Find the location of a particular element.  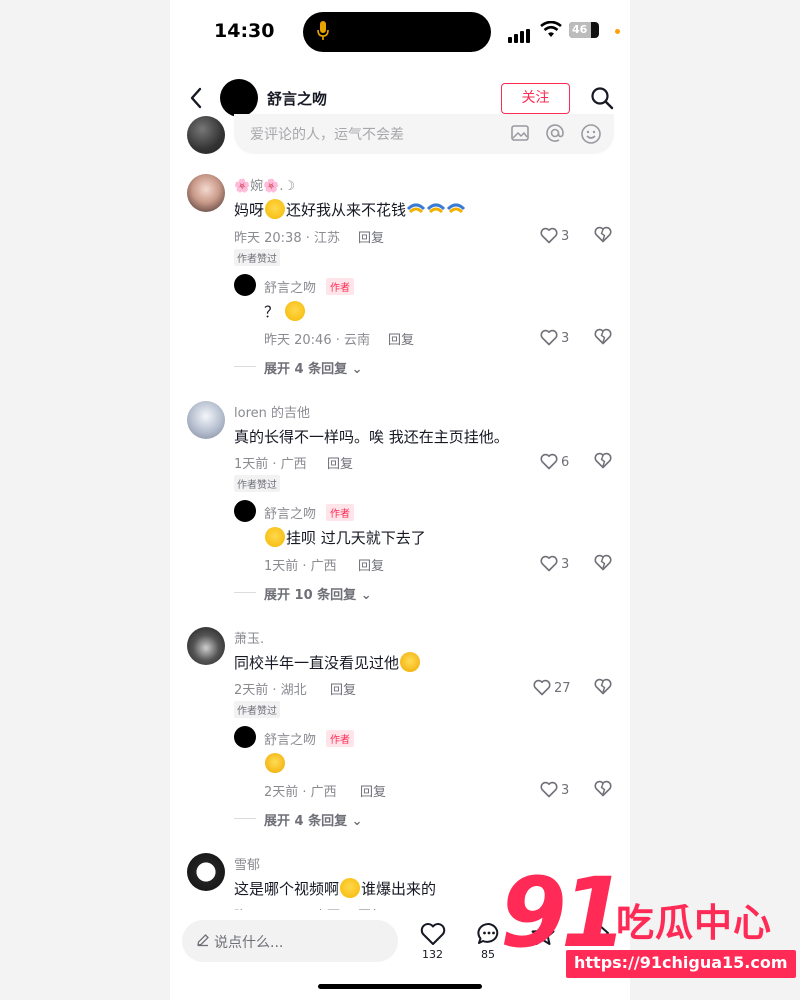

heart-like-icon is located at coordinates (433, 934).